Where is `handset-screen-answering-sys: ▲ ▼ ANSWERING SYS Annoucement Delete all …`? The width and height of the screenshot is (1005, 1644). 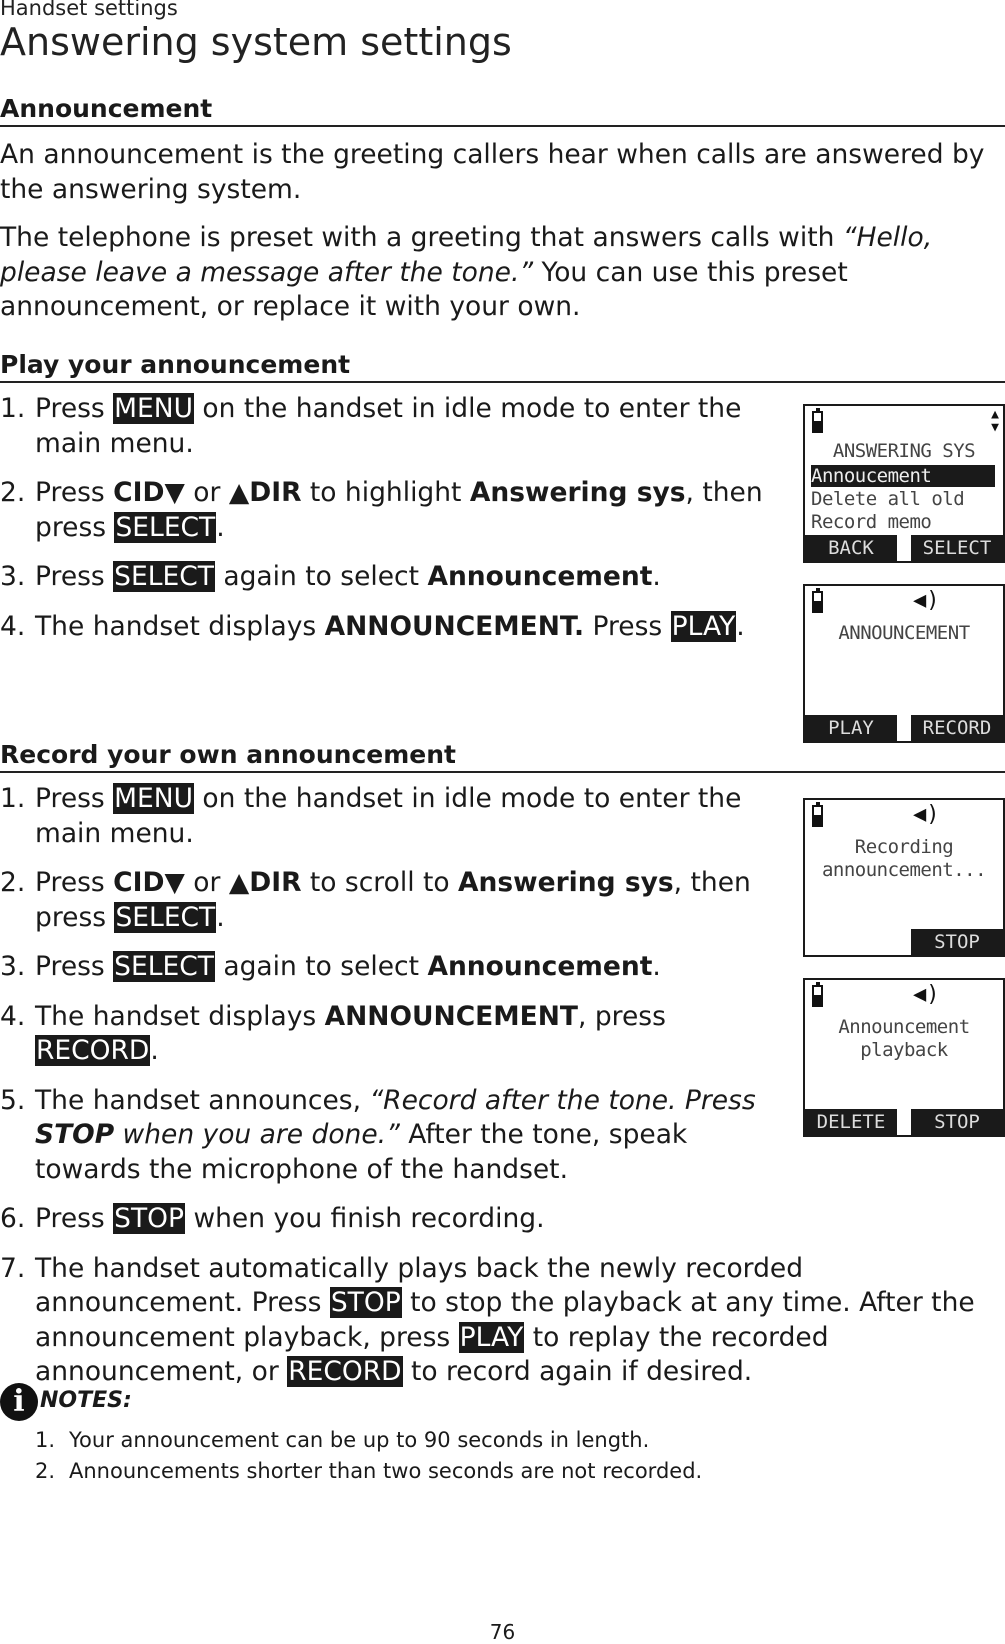
handset-screen-answering-sys: ▲ ▼ ANSWERING SYS Annoucement Delete all … is located at coordinates (904, 483).